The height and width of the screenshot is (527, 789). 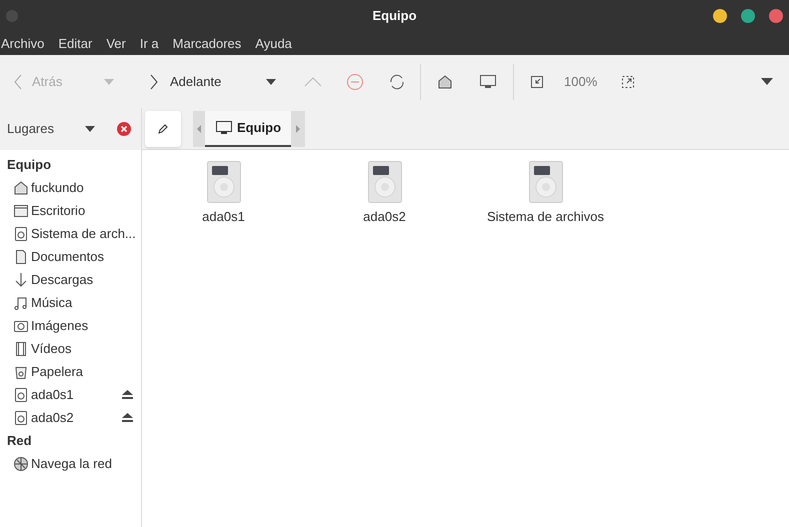 What do you see at coordinates (74, 417) in the screenshot?
I see `sidebar-item: ada0s2` at bounding box center [74, 417].